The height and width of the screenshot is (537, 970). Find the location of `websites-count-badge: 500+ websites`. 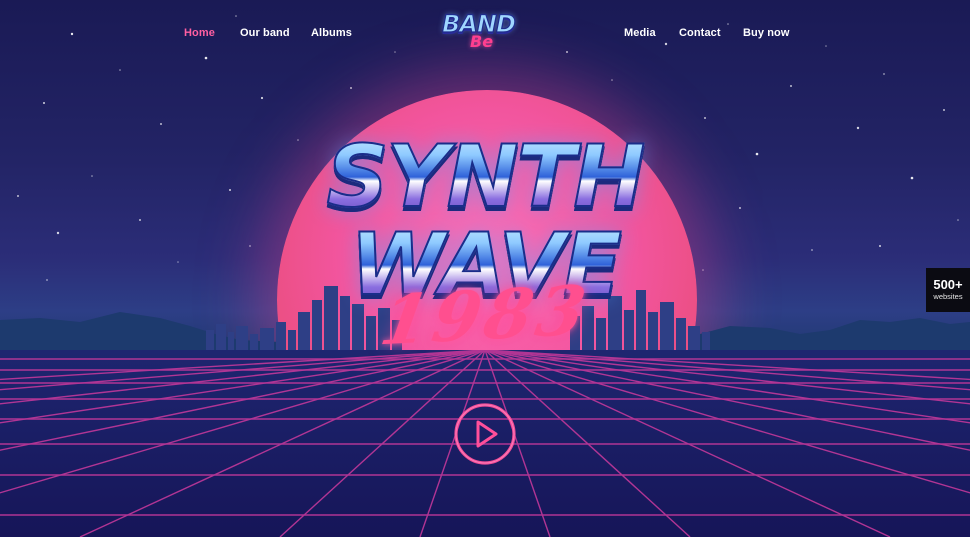

websites-count-badge: 500+ websites is located at coordinates (948, 290).